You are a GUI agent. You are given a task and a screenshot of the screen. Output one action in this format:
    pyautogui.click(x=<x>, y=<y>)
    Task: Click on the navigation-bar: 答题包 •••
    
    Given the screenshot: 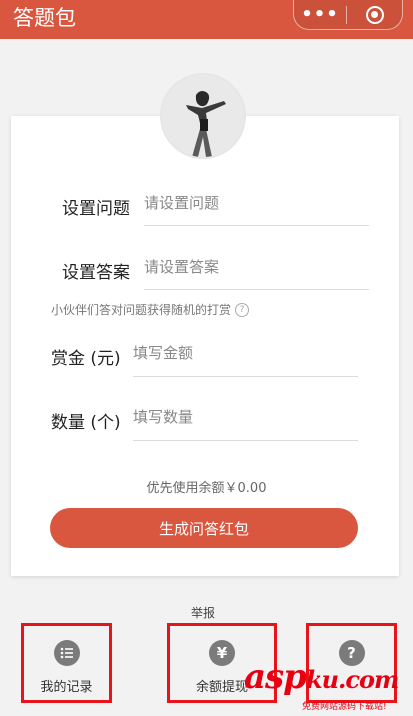 What is the action you would take?
    pyautogui.click(x=206, y=19)
    